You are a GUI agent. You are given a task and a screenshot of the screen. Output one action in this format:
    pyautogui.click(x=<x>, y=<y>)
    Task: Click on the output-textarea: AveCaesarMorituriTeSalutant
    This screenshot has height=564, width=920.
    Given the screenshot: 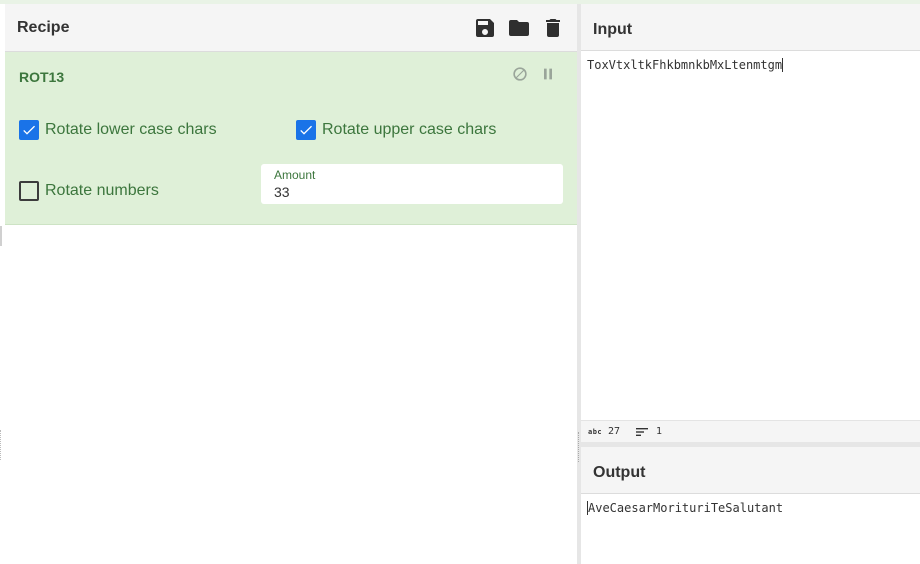 What is the action you would take?
    pyautogui.click(x=685, y=508)
    